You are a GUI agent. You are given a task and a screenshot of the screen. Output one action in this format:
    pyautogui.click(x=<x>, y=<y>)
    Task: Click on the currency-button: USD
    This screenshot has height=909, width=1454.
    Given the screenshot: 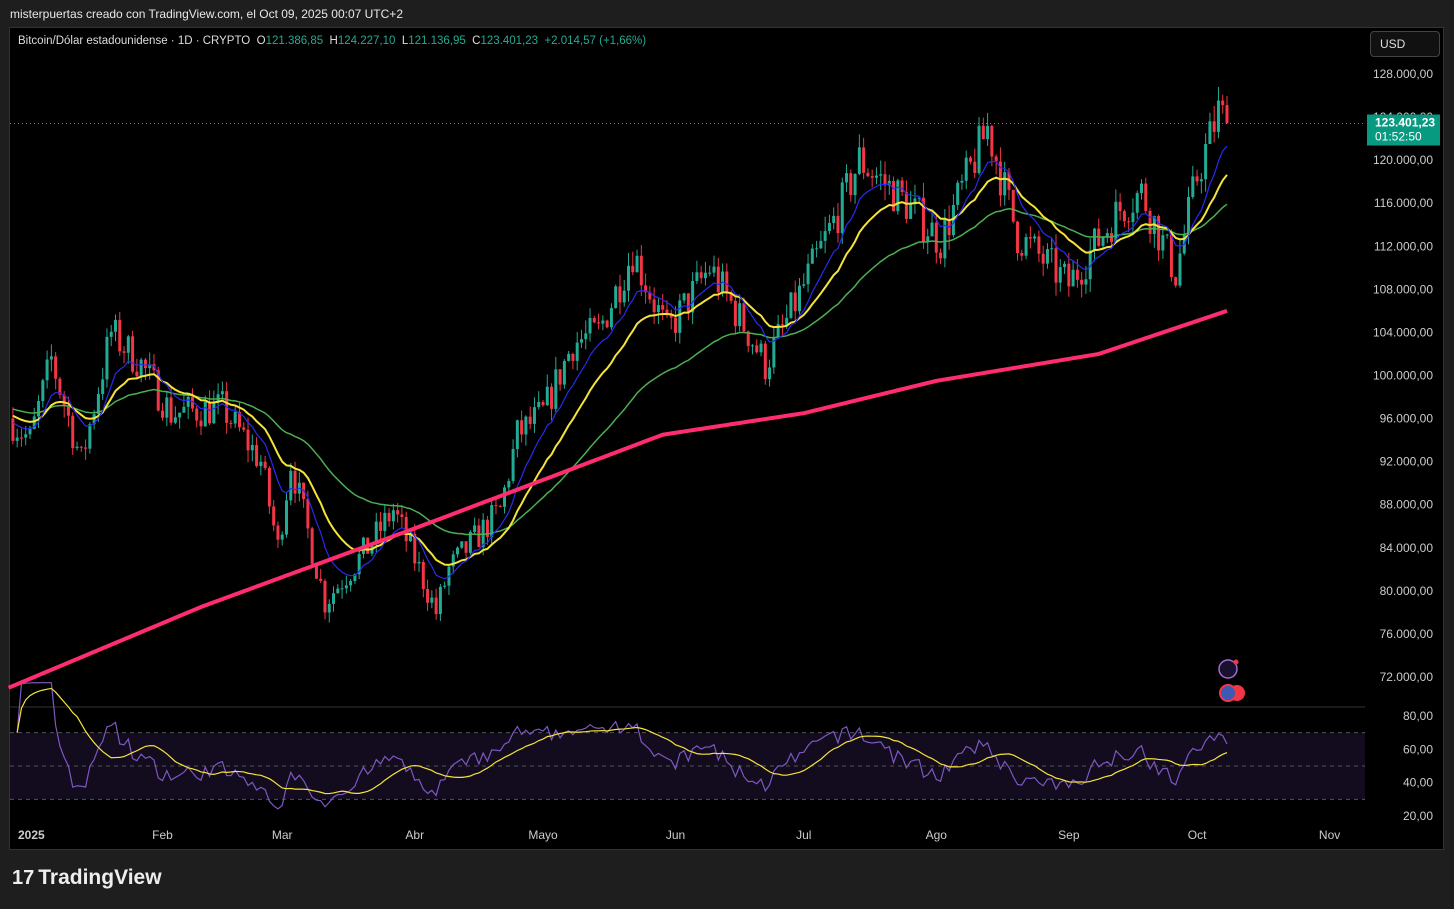 What is the action you would take?
    pyautogui.click(x=1405, y=44)
    